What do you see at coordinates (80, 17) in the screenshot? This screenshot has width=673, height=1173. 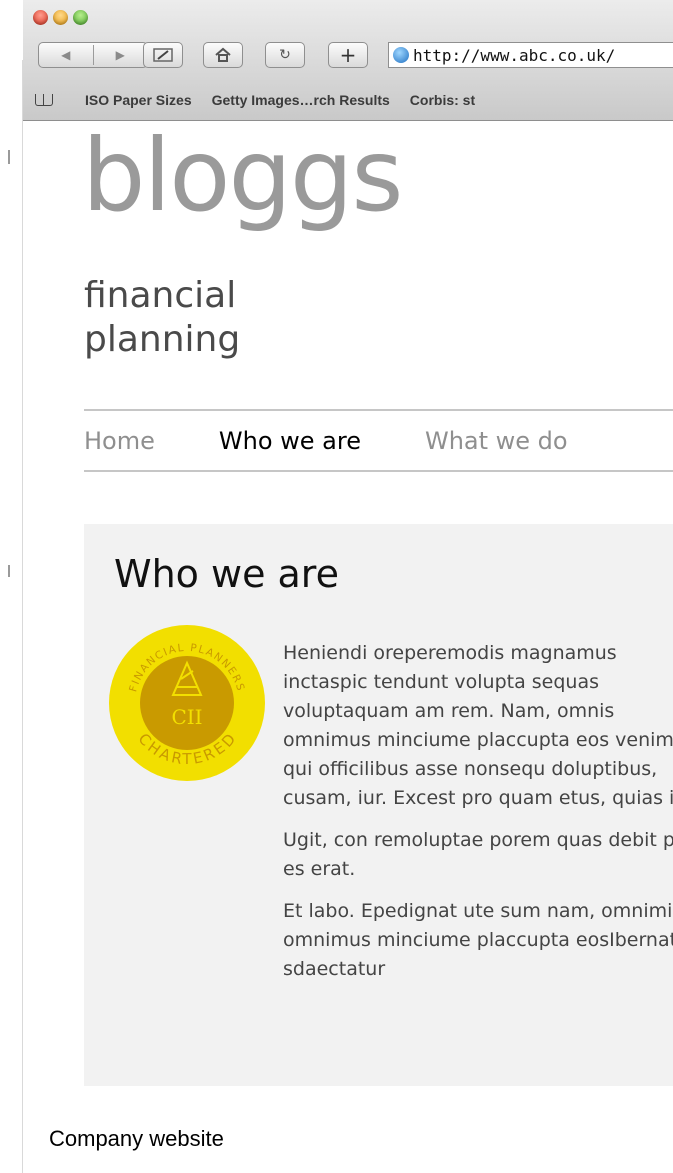 I see `zoom-window-button` at bounding box center [80, 17].